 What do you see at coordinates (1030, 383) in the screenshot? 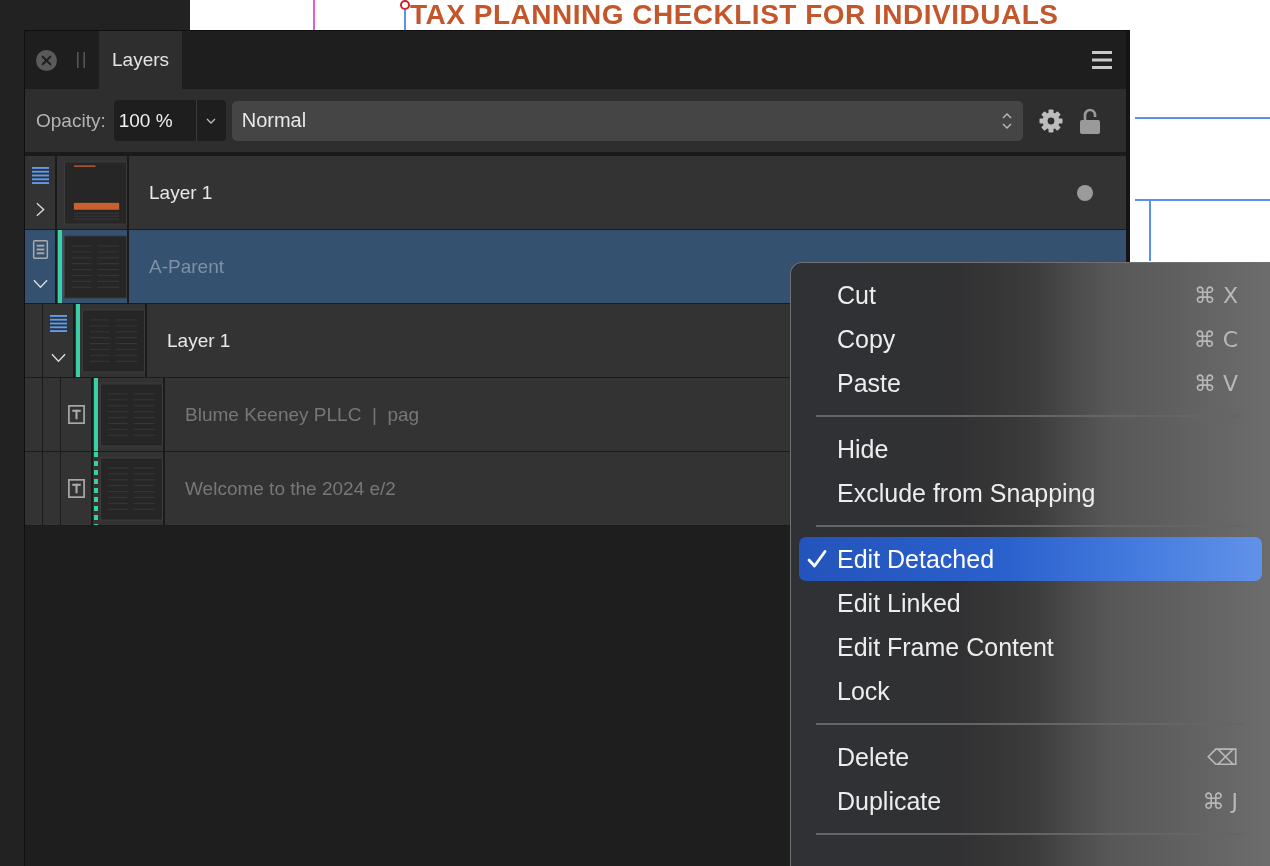
I see `menu-item: Paste ⌘ V` at bounding box center [1030, 383].